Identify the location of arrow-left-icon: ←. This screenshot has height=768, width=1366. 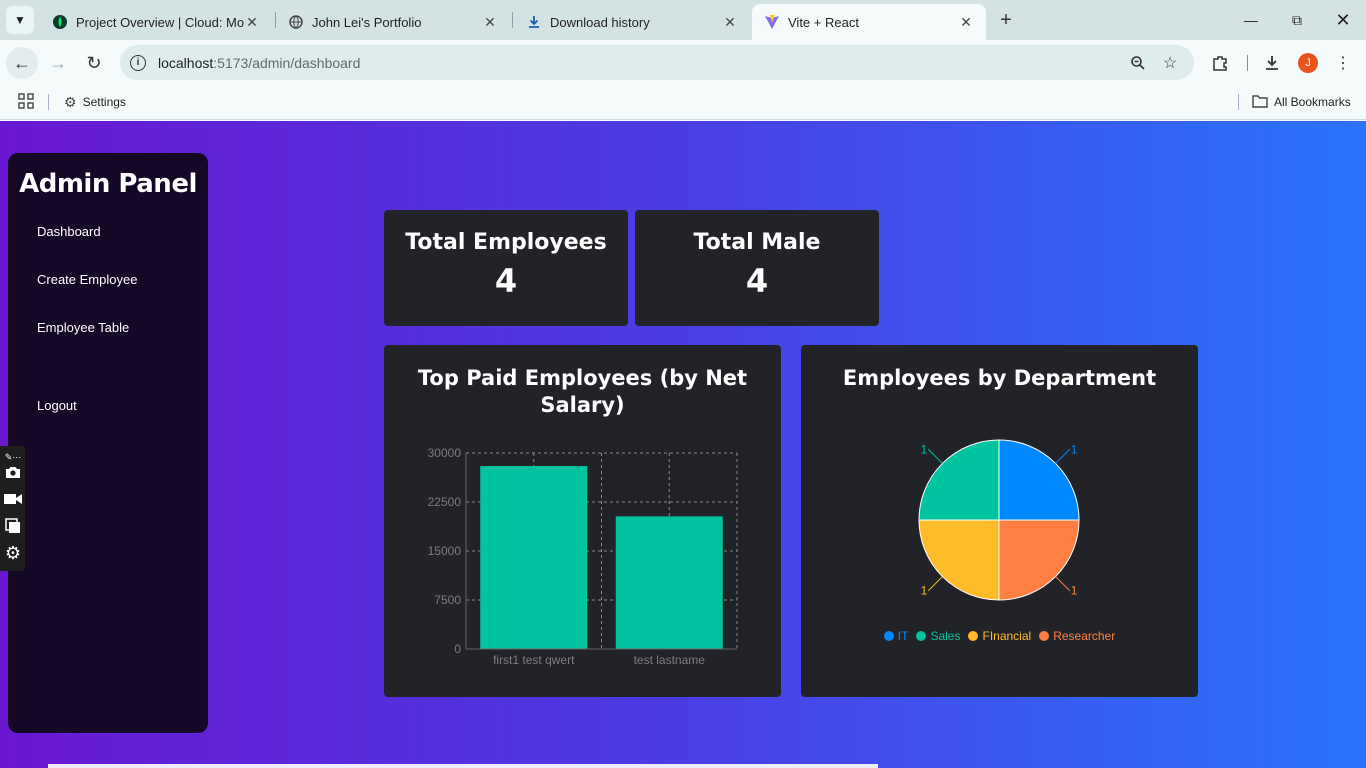
(22, 62).